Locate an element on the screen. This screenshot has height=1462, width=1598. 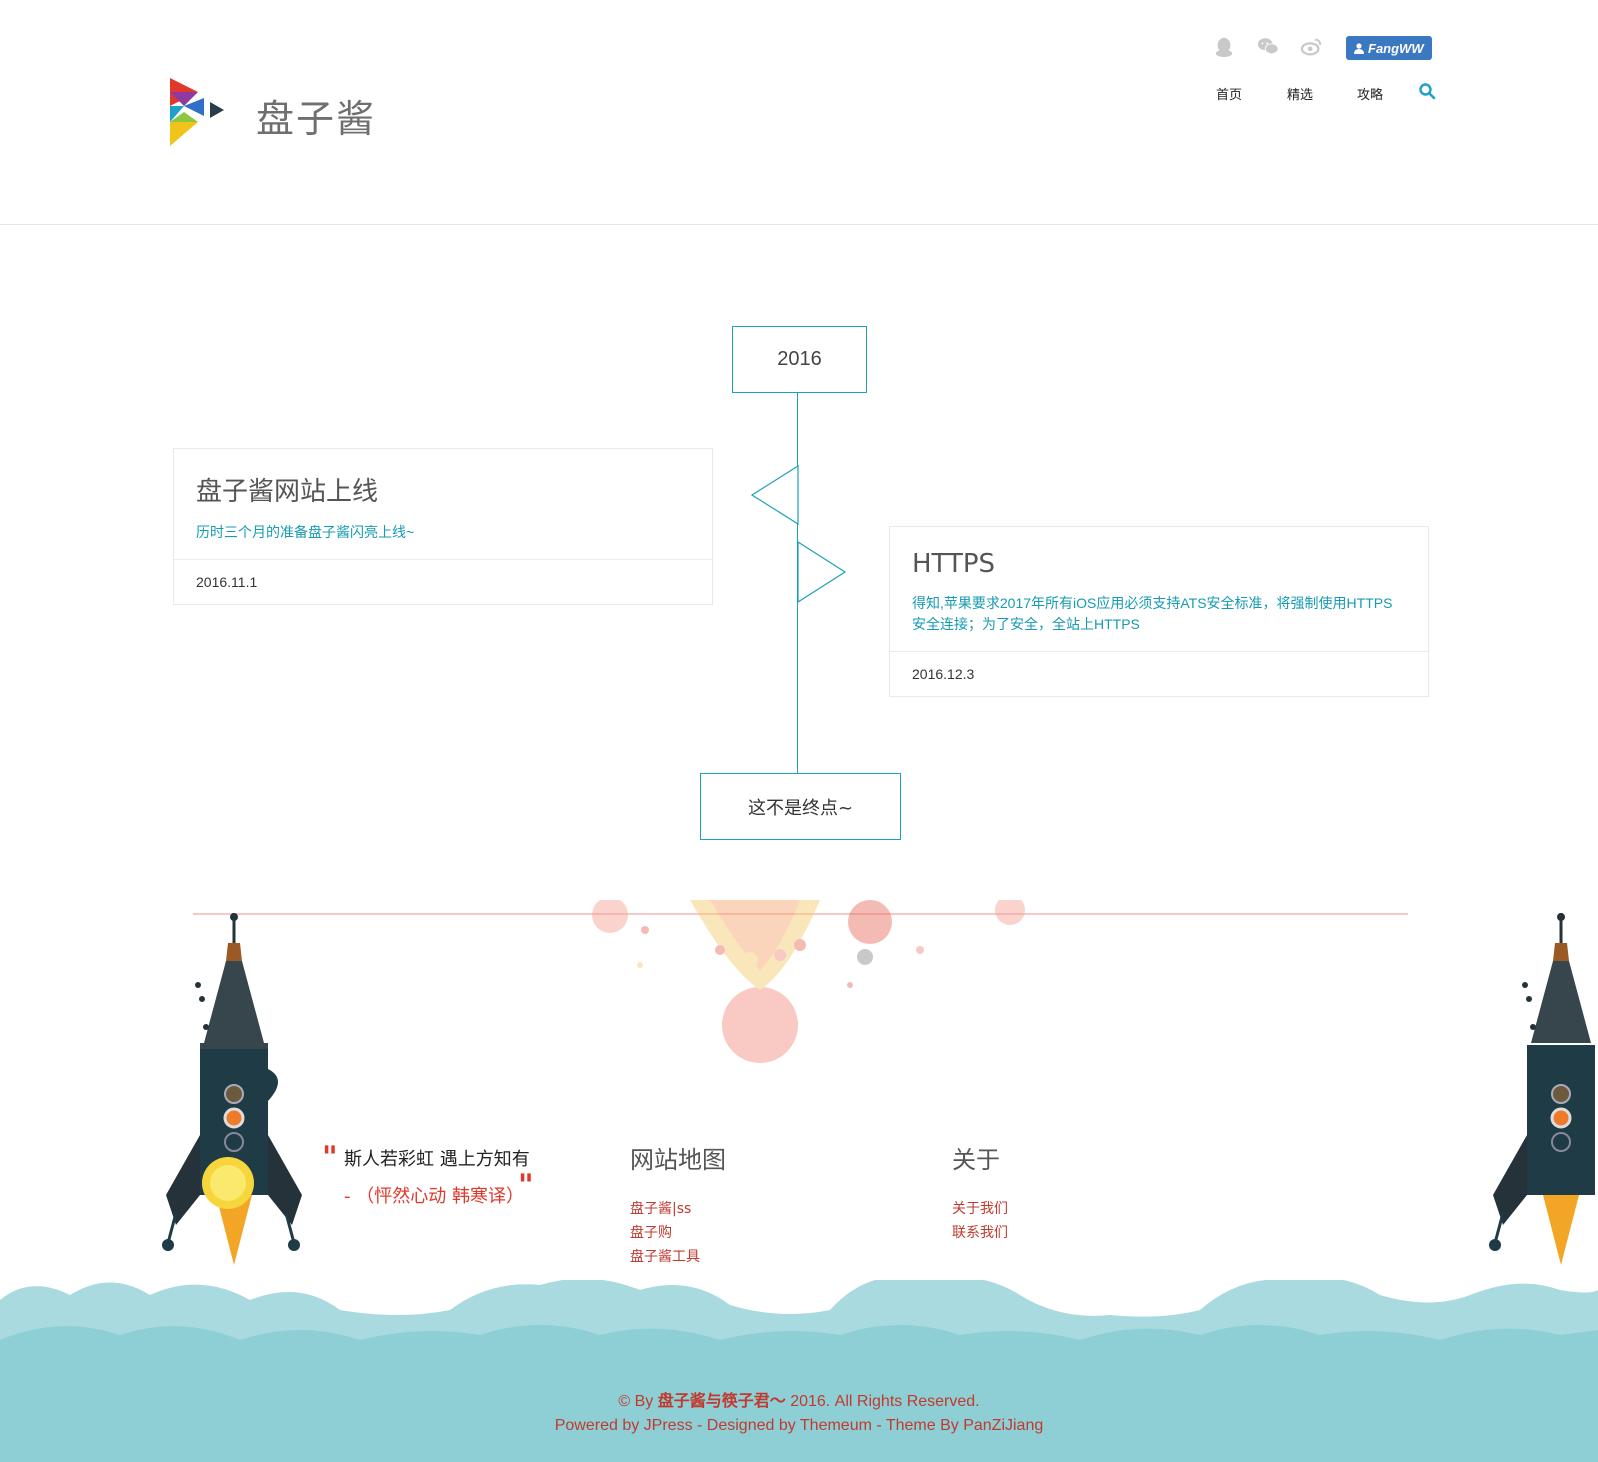
rocket-left-illustration is located at coordinates (232, 1089).